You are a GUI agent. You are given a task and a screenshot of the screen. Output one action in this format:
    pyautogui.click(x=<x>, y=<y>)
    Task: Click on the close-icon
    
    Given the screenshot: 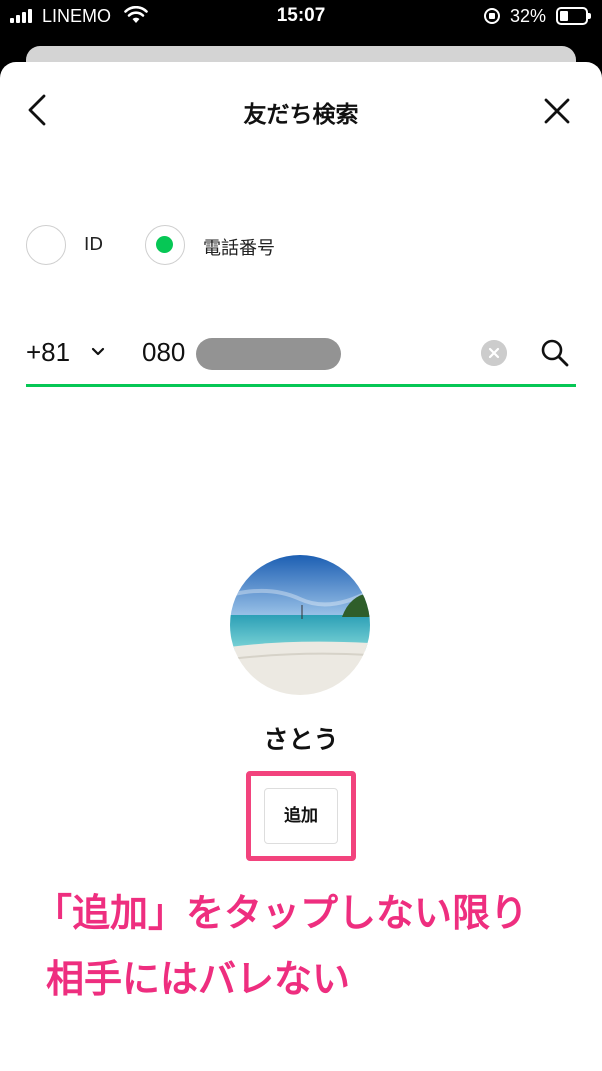 What is the action you would take?
    pyautogui.click(x=557, y=111)
    